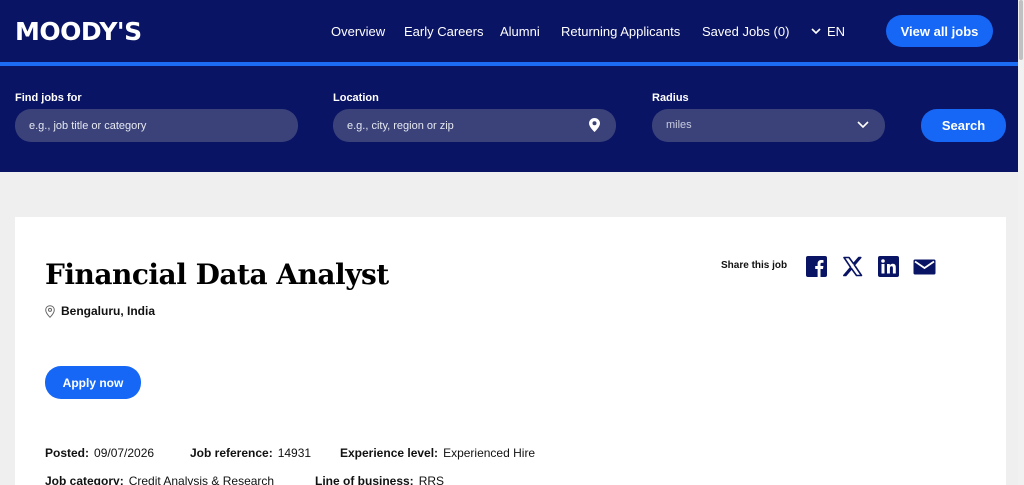 The width and height of the screenshot is (1024, 485). I want to click on nav-item-early-careers: Early Careers, so click(443, 31).